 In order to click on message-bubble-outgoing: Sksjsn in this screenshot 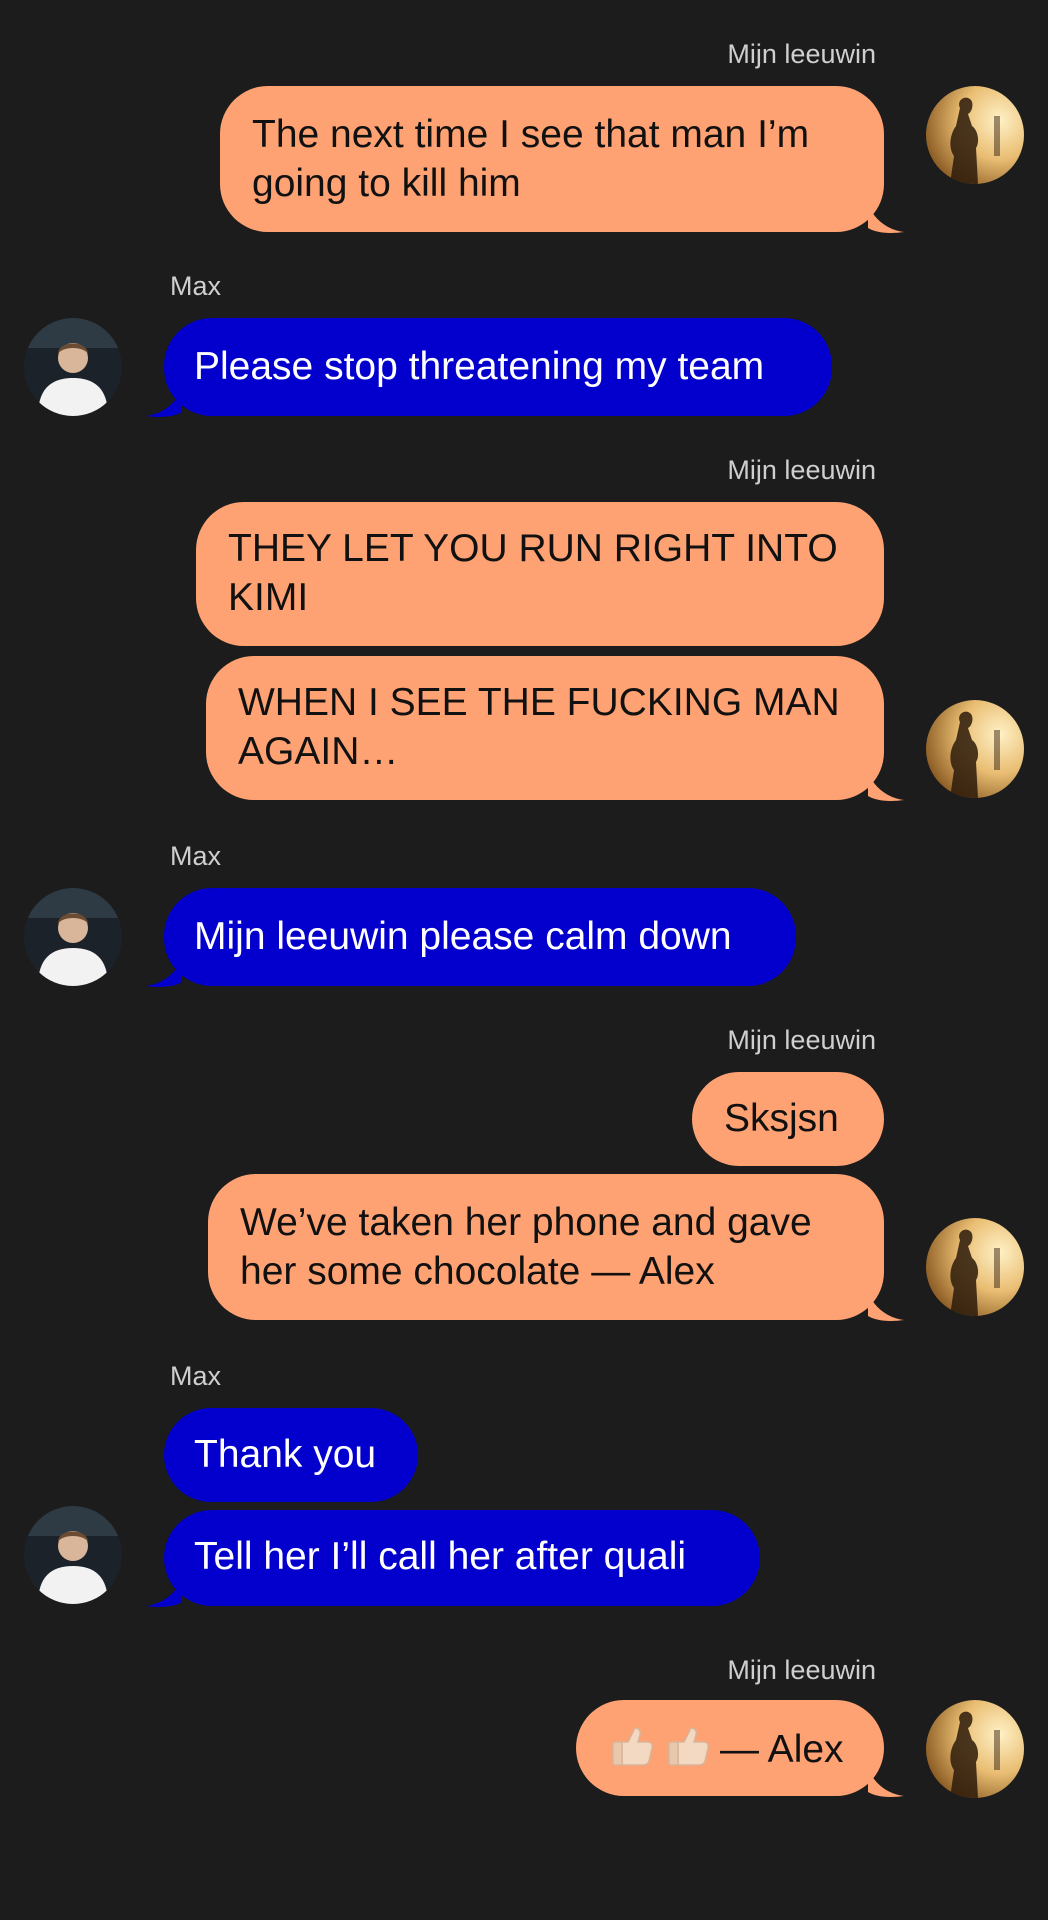, I will do `click(788, 1119)`.